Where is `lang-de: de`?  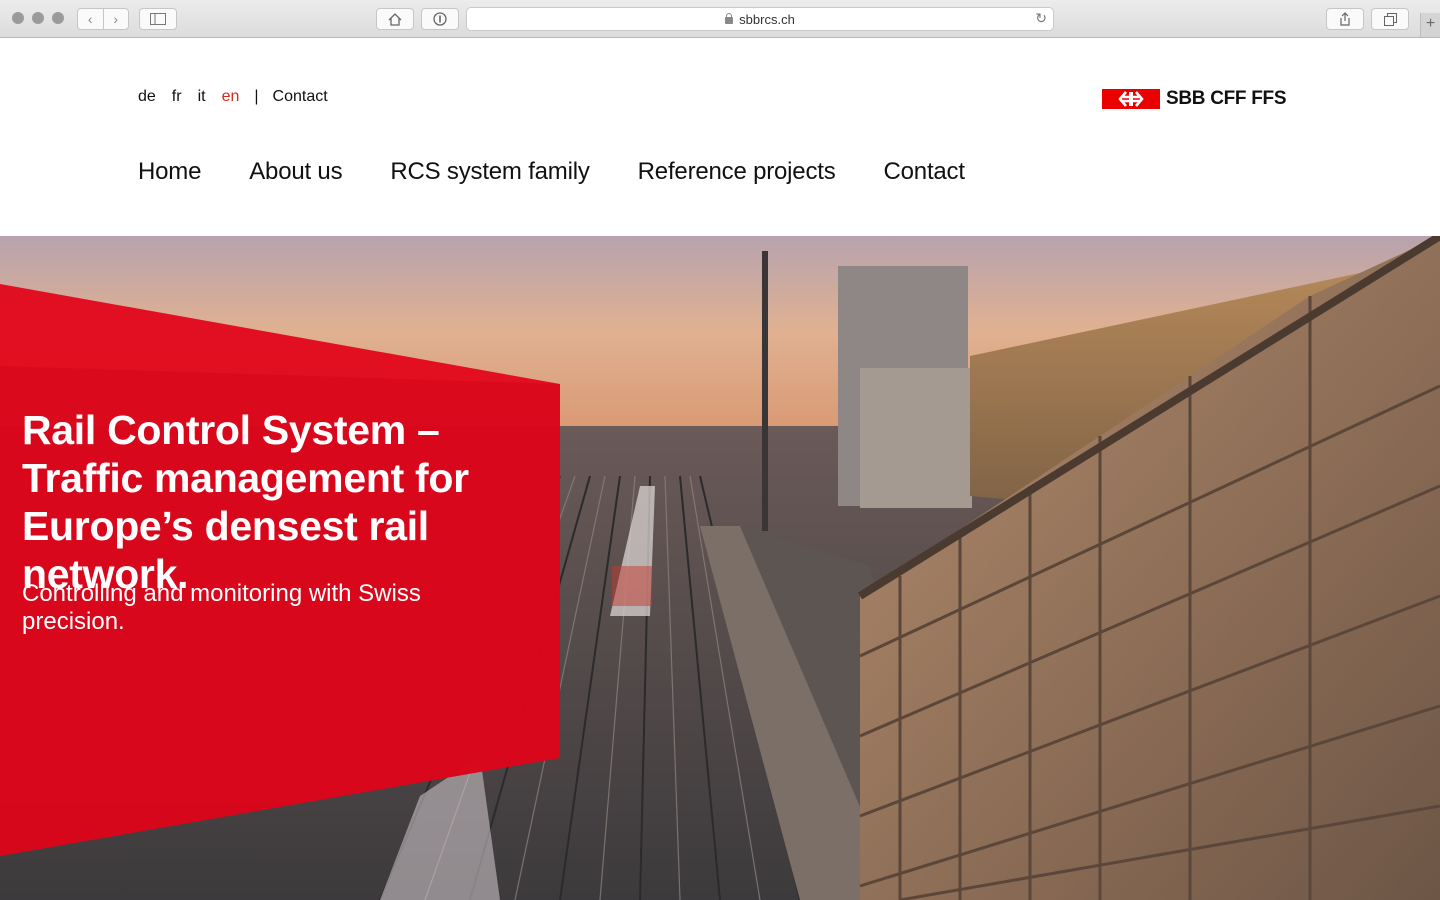 lang-de: de is located at coordinates (147, 97).